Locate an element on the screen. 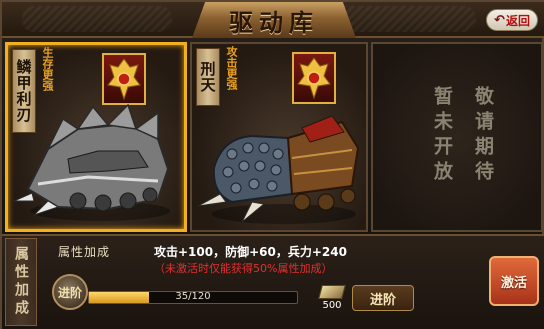  dragon-ornament-left-icon is located at coordinates (97, 19).